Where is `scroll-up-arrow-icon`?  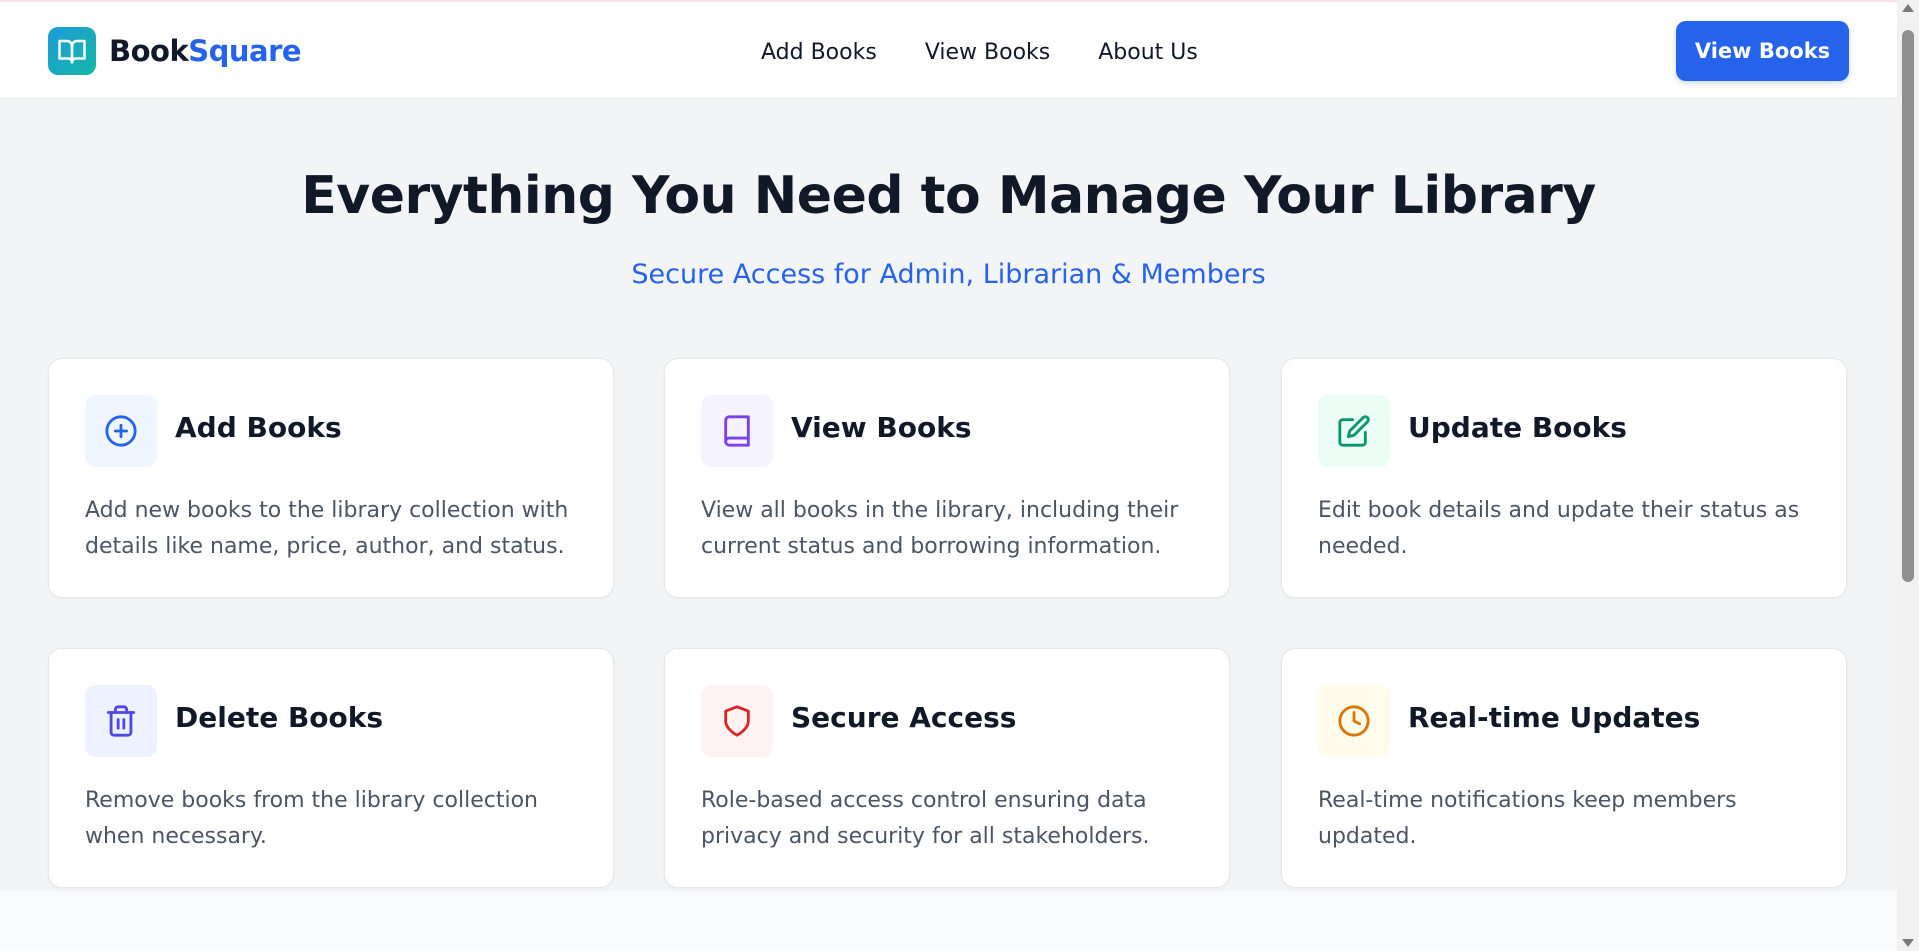 scroll-up-arrow-icon is located at coordinates (1908, 8).